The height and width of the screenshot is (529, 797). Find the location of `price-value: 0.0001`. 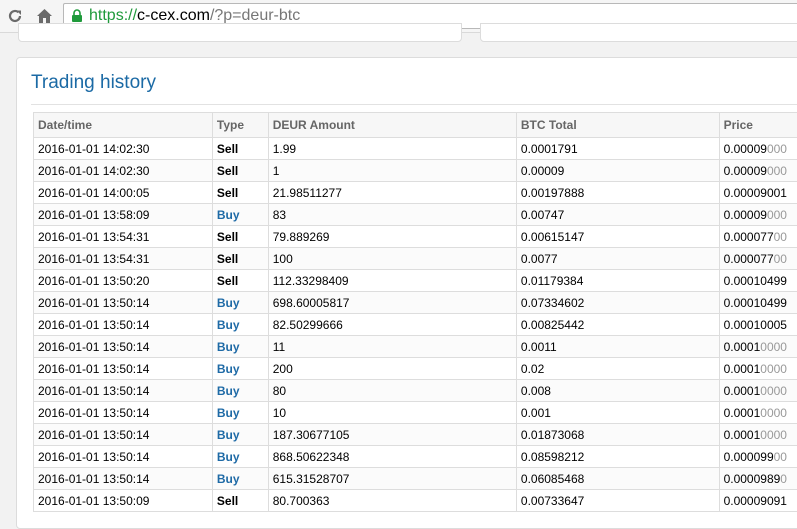

price-value: 0.0001 is located at coordinates (742, 391).